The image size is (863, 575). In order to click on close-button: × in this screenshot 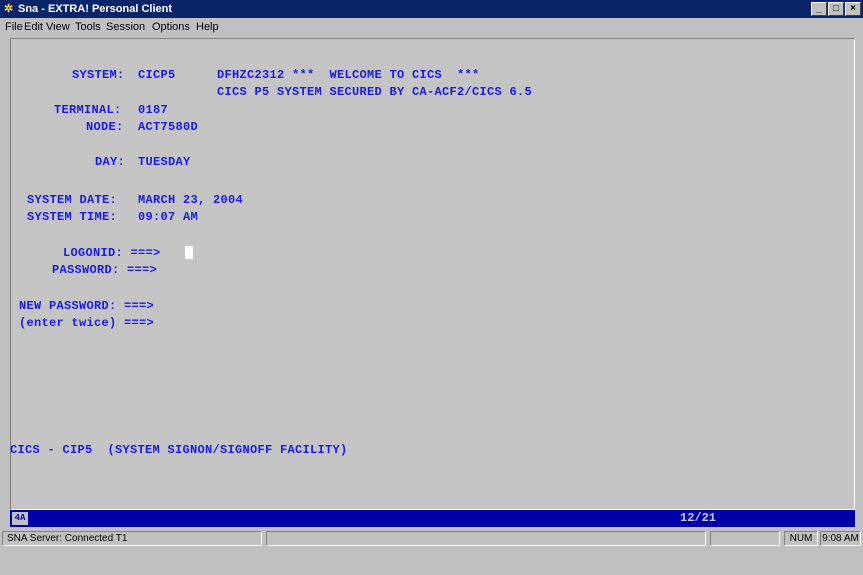, I will do `click(853, 9)`.